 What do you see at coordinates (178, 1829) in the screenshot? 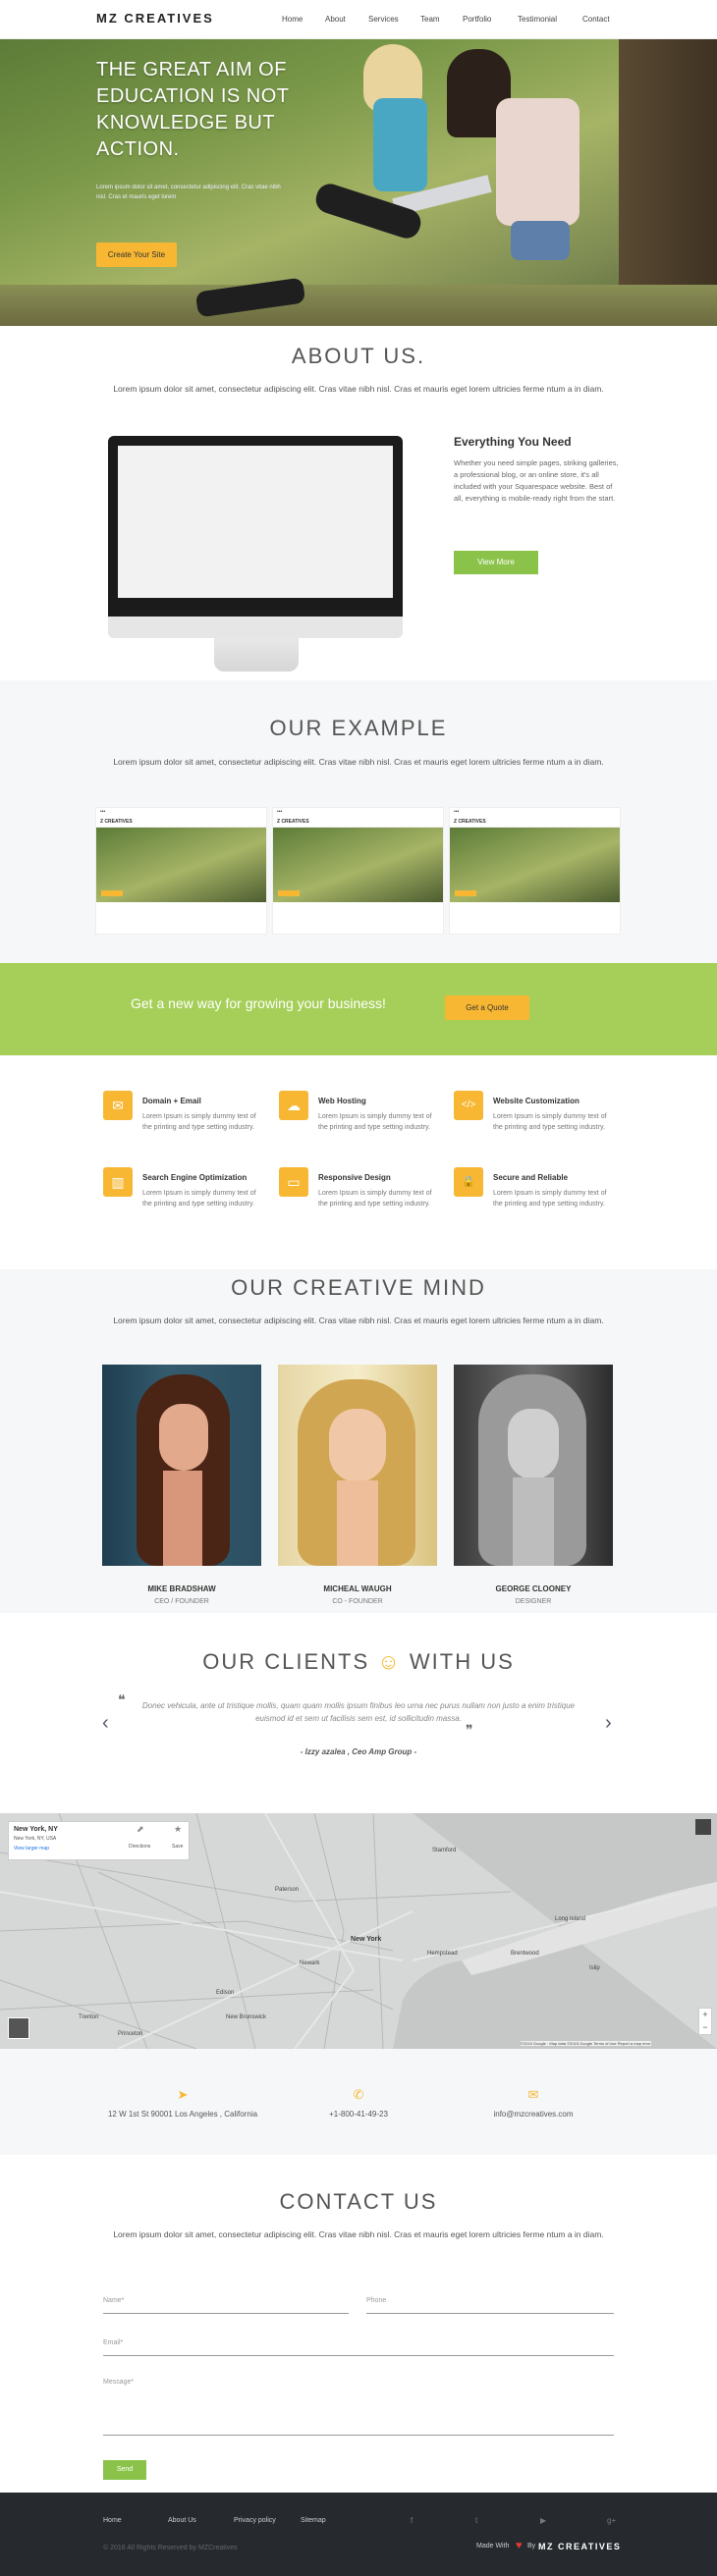
I see `star-icon: ★` at bounding box center [178, 1829].